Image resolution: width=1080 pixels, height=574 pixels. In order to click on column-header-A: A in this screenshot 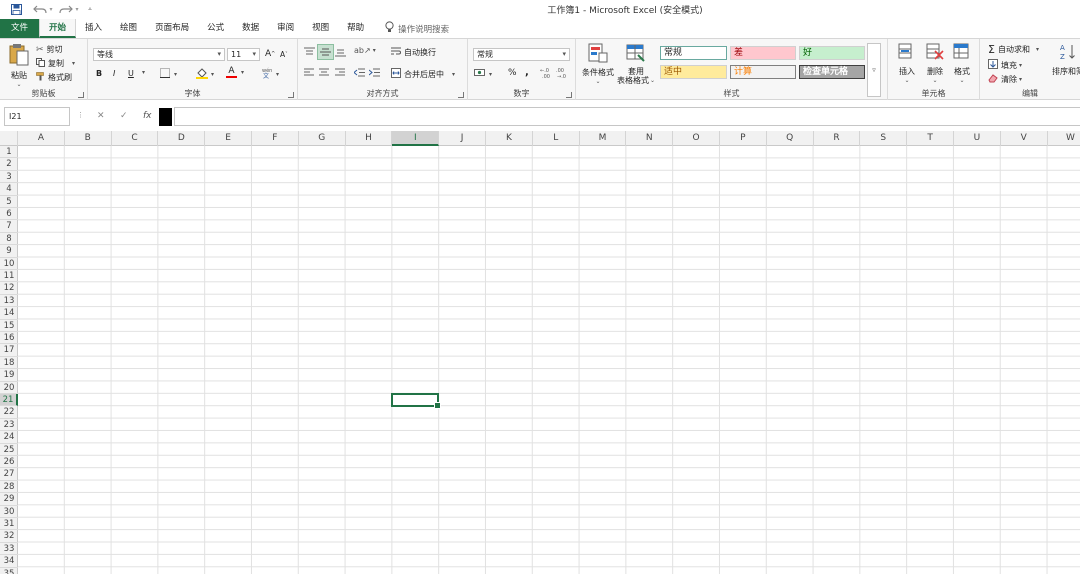, I will do `click(41, 138)`.